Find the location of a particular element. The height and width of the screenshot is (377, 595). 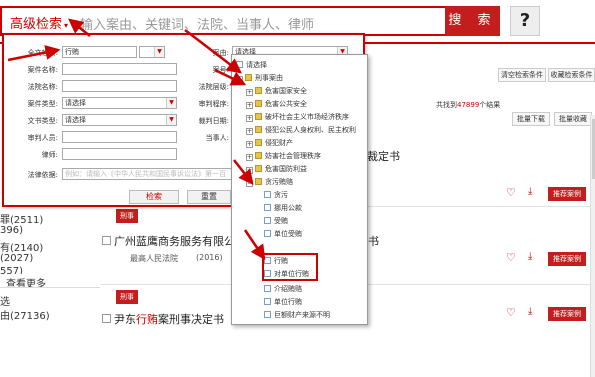

filter-item: 396) is located at coordinates (11, 230).